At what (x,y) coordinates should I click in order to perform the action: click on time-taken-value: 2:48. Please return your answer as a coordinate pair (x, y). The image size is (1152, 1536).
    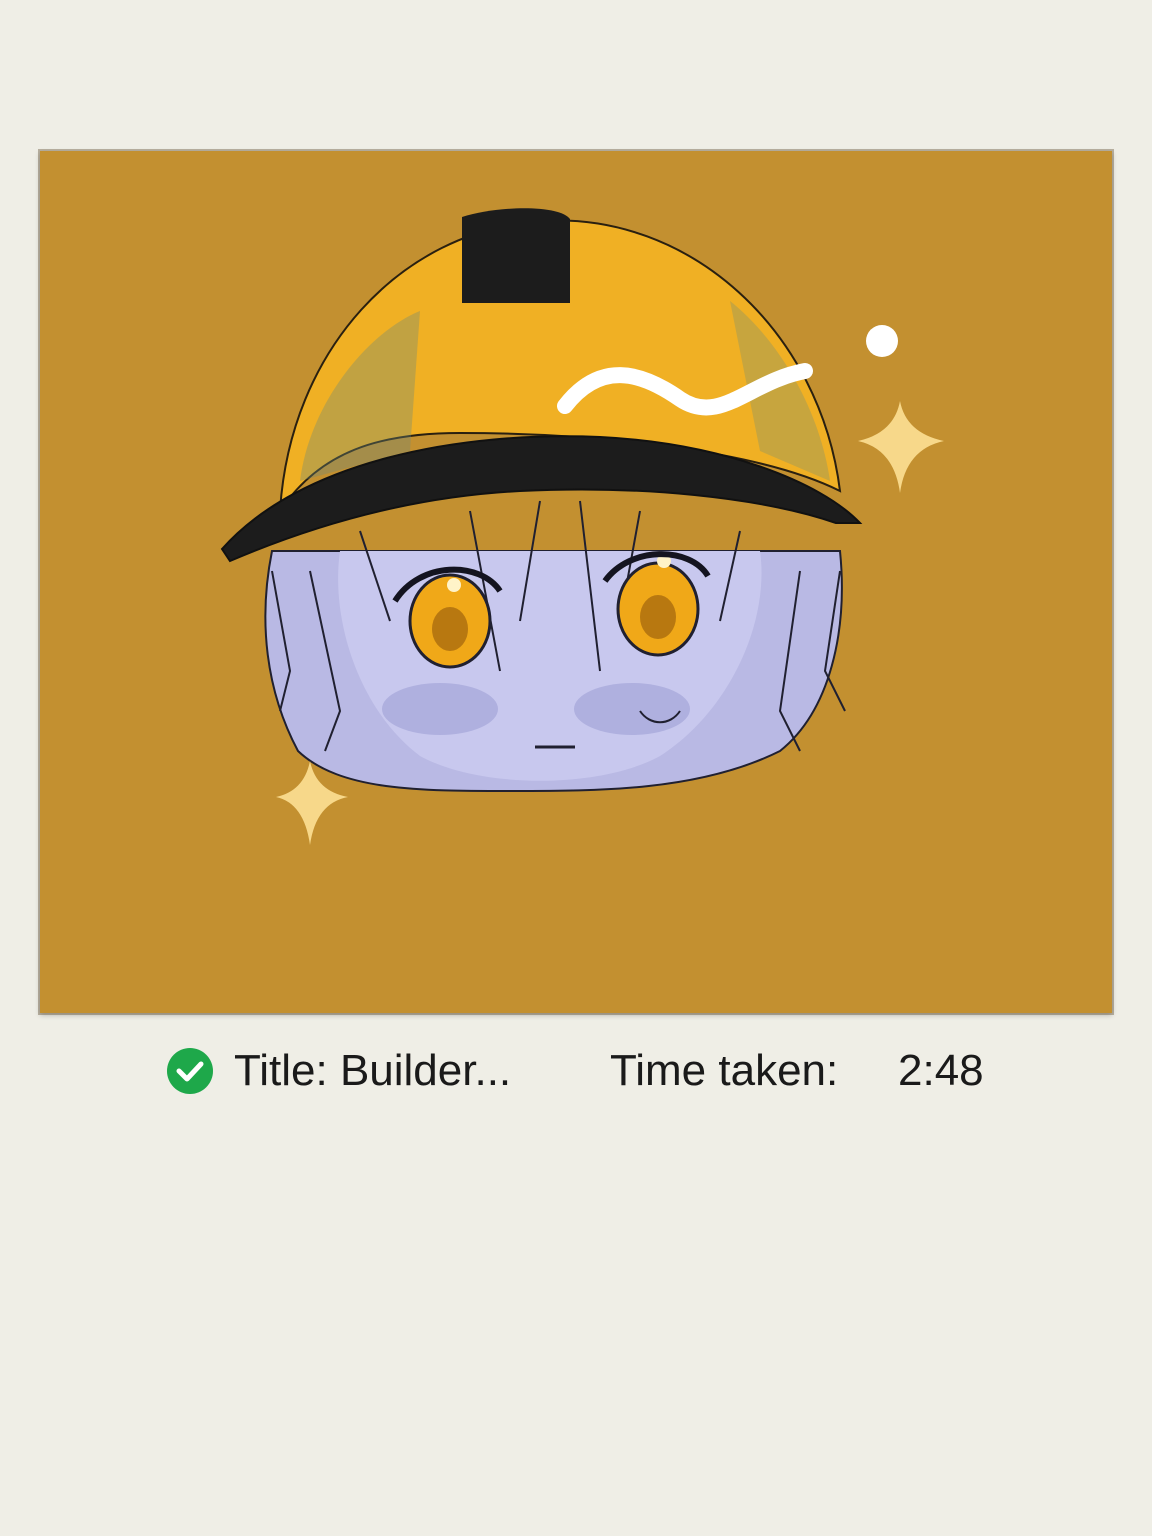
    Looking at the image, I should click on (941, 1070).